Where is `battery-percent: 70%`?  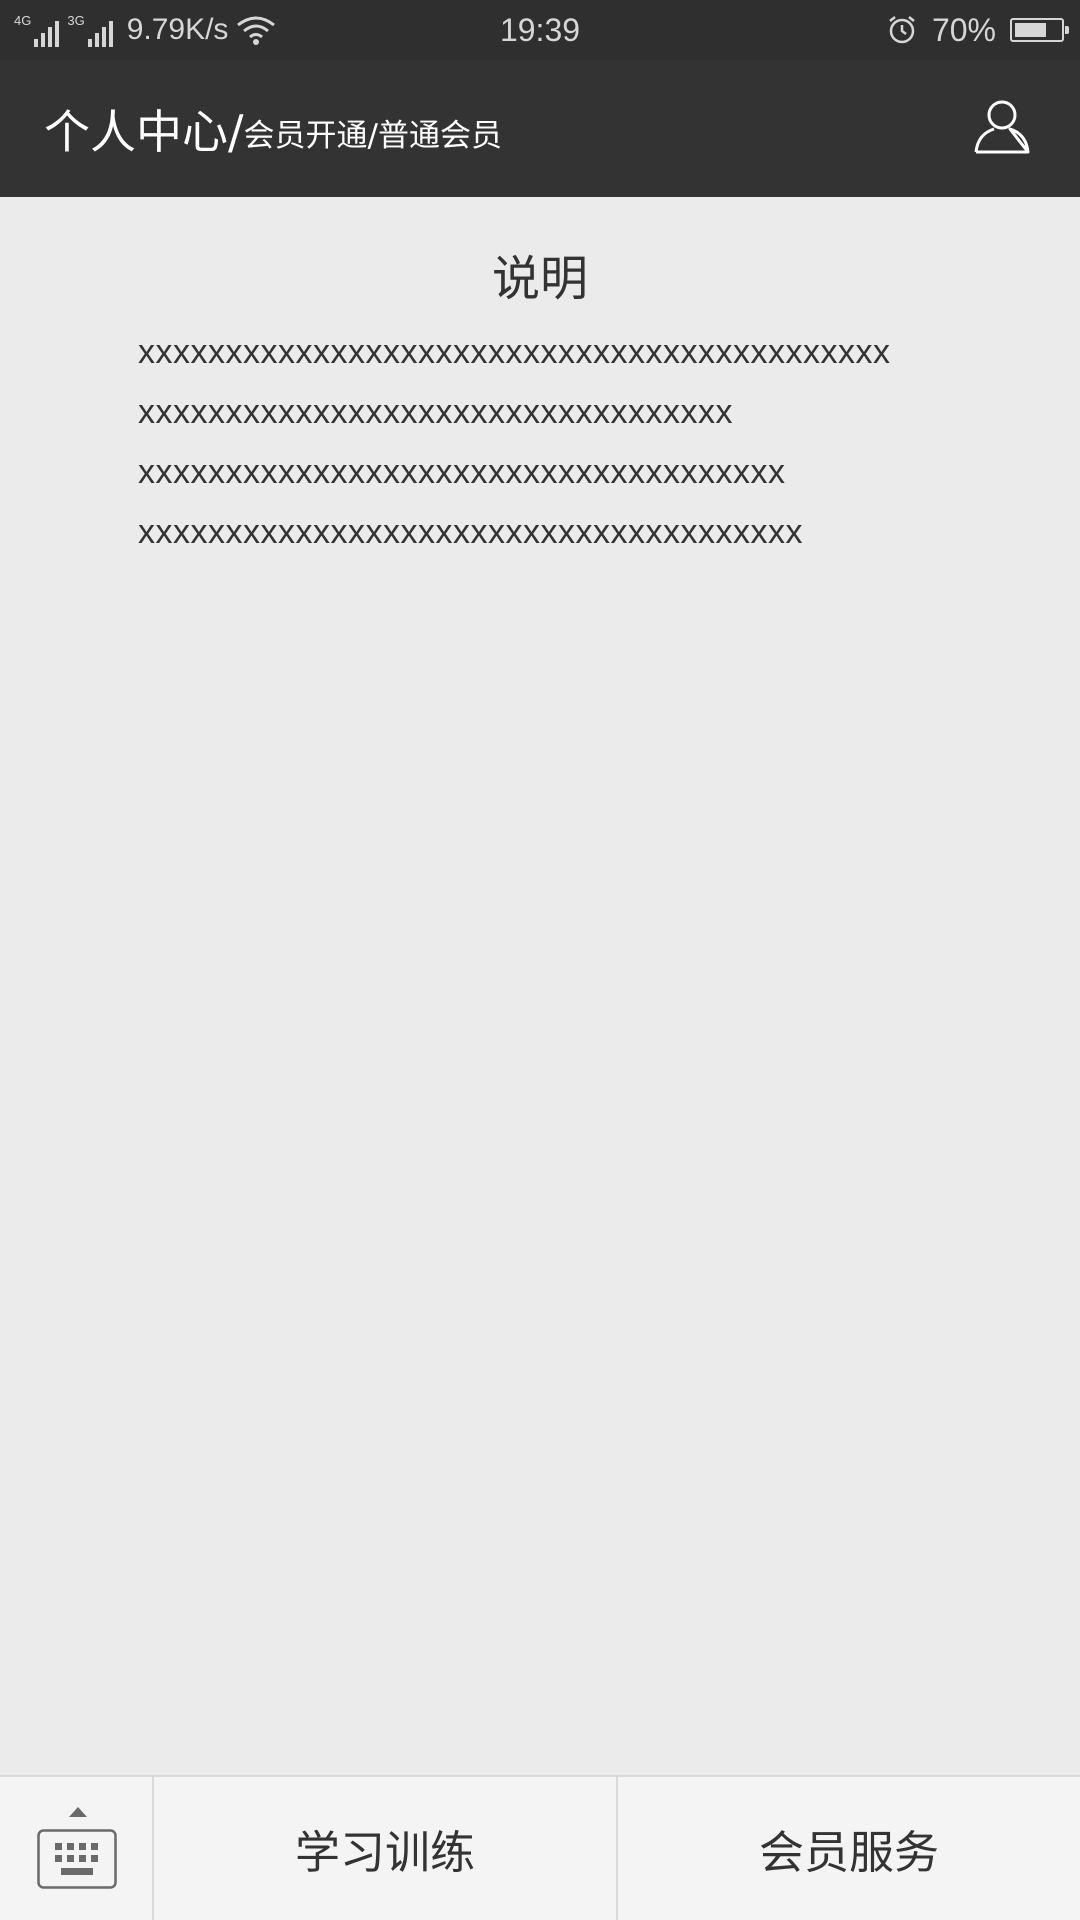 battery-percent: 70% is located at coordinates (963, 29).